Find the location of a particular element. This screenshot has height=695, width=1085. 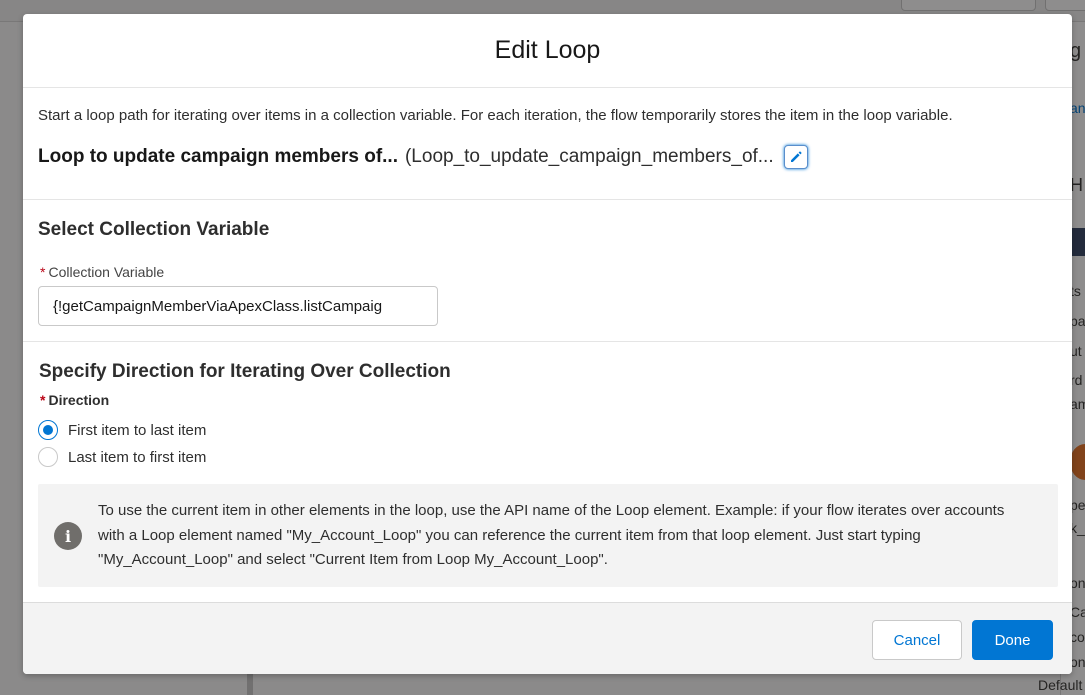

modal-footer: Cancel Done is located at coordinates (547, 638).